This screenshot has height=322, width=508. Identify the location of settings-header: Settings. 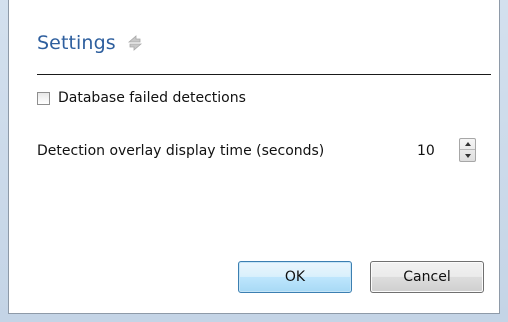
(91, 43).